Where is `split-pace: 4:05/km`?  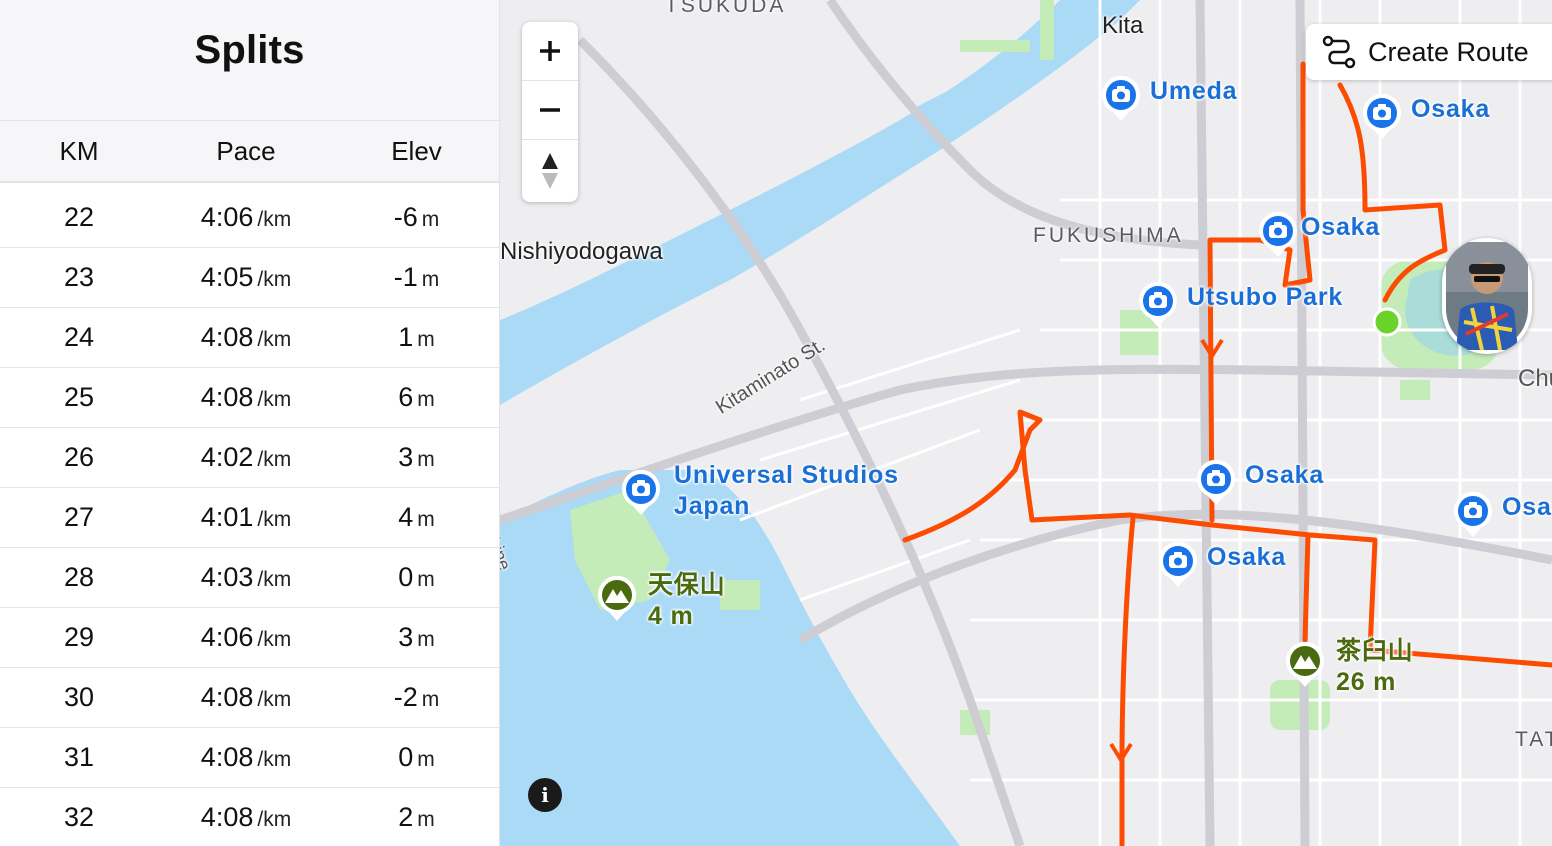
split-pace: 4:05/km is located at coordinates (246, 277).